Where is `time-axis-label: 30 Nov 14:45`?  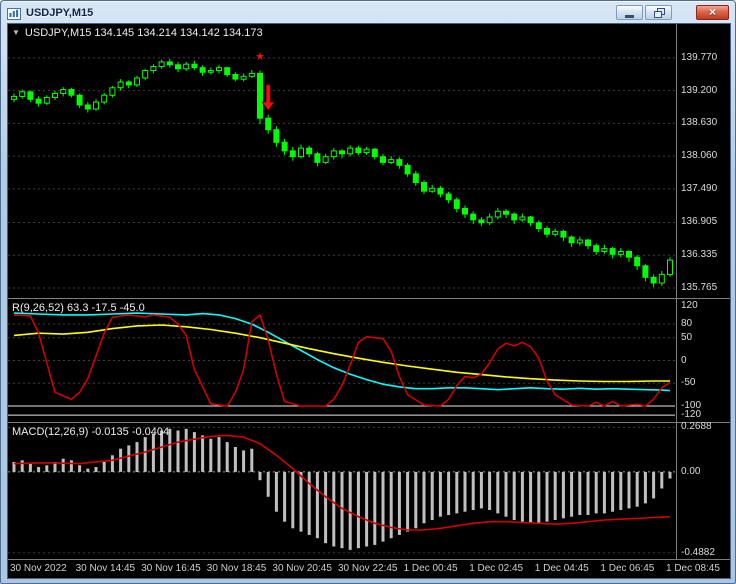
time-axis-label: 30 Nov 14:45 is located at coordinates (105, 568).